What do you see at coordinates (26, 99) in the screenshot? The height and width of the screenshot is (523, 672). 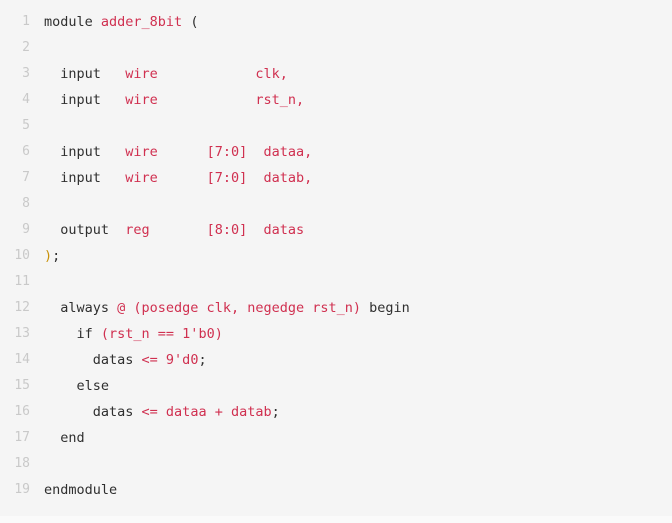 I see `line-number: 4` at bounding box center [26, 99].